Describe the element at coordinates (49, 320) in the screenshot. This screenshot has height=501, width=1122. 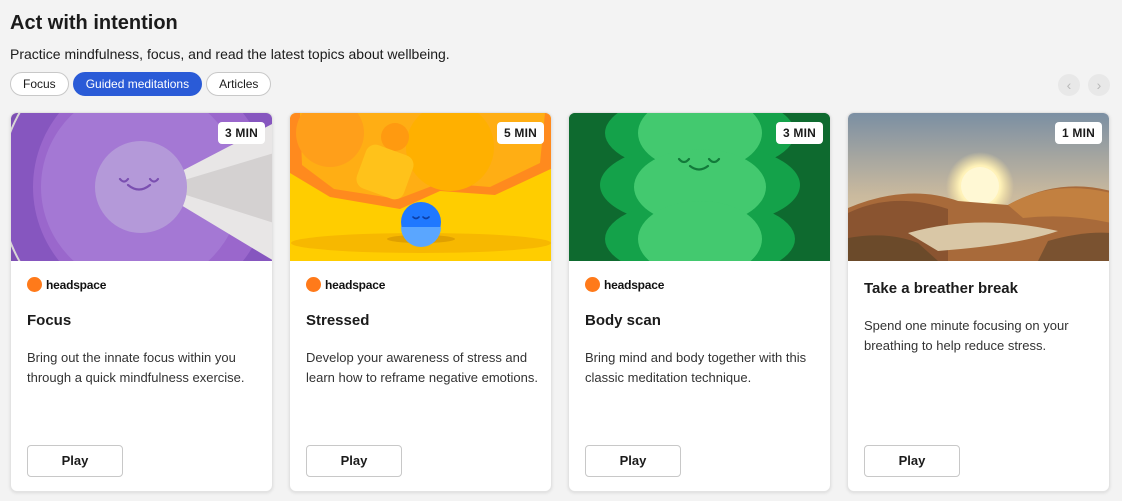
I see `card-title: Focus` at that location.